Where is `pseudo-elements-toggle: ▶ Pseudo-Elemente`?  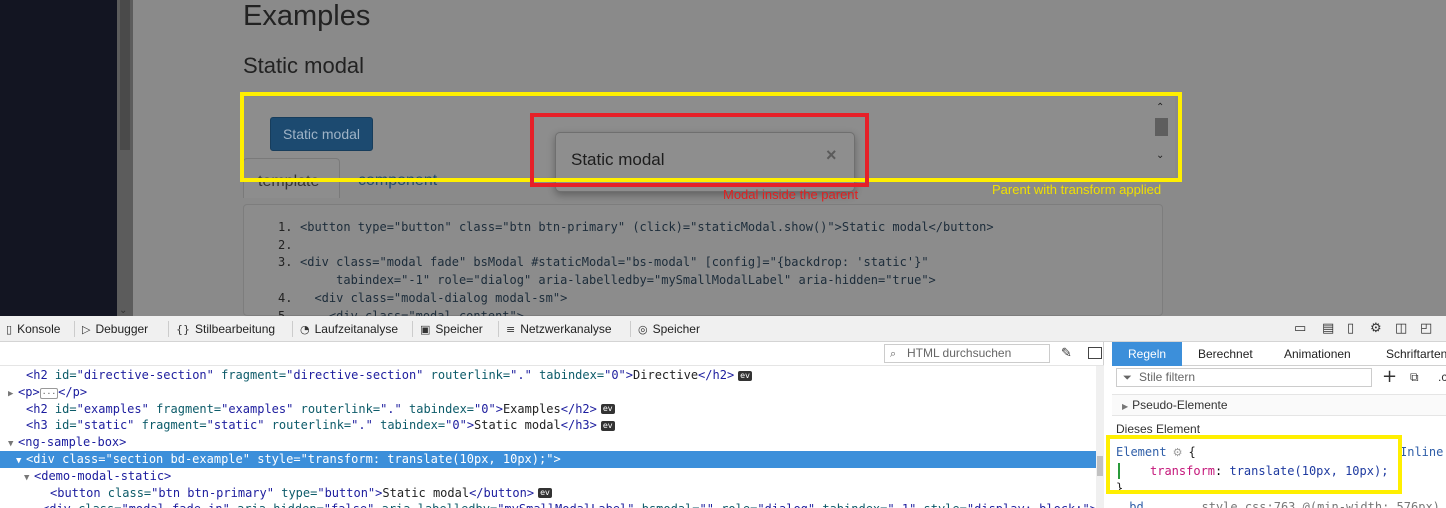 pseudo-elements-toggle: ▶ Pseudo-Elemente is located at coordinates (1279, 405).